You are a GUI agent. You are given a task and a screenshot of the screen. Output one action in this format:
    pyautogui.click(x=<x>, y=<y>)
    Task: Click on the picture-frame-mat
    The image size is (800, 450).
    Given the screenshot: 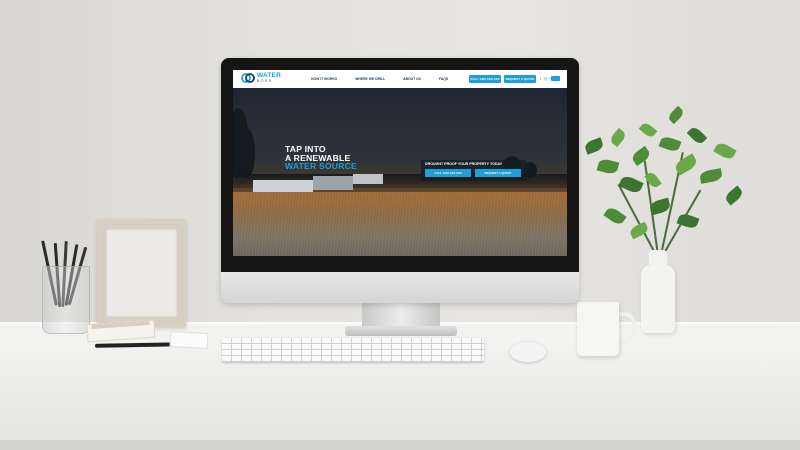 What is the action you would take?
    pyautogui.click(x=141, y=273)
    